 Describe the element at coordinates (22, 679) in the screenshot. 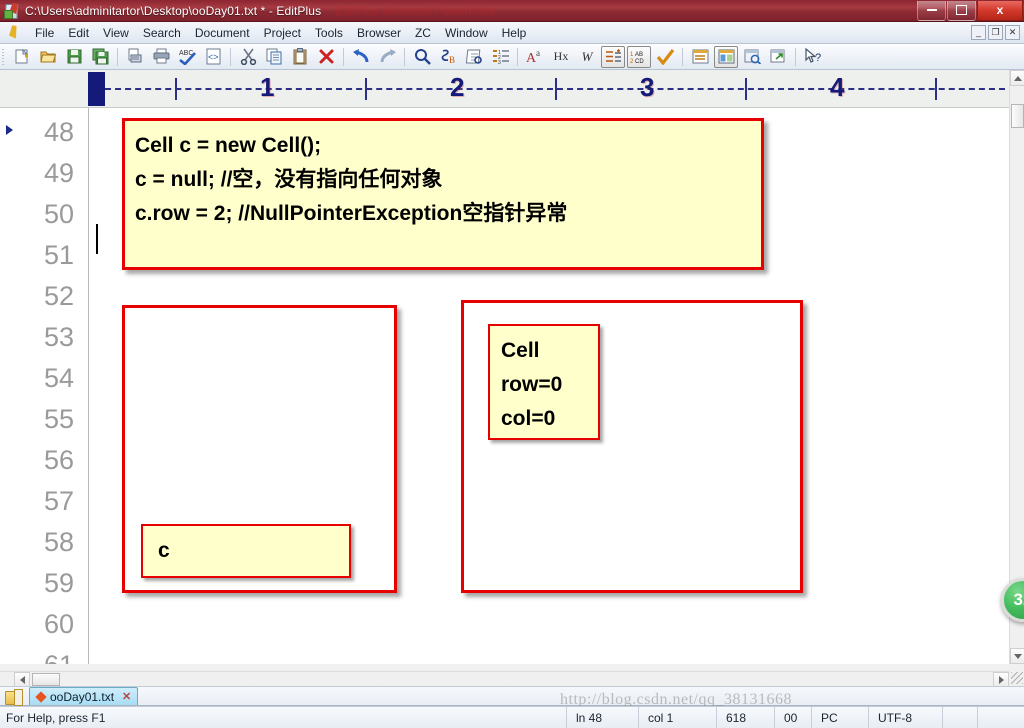

I see `scroll-left-button` at that location.